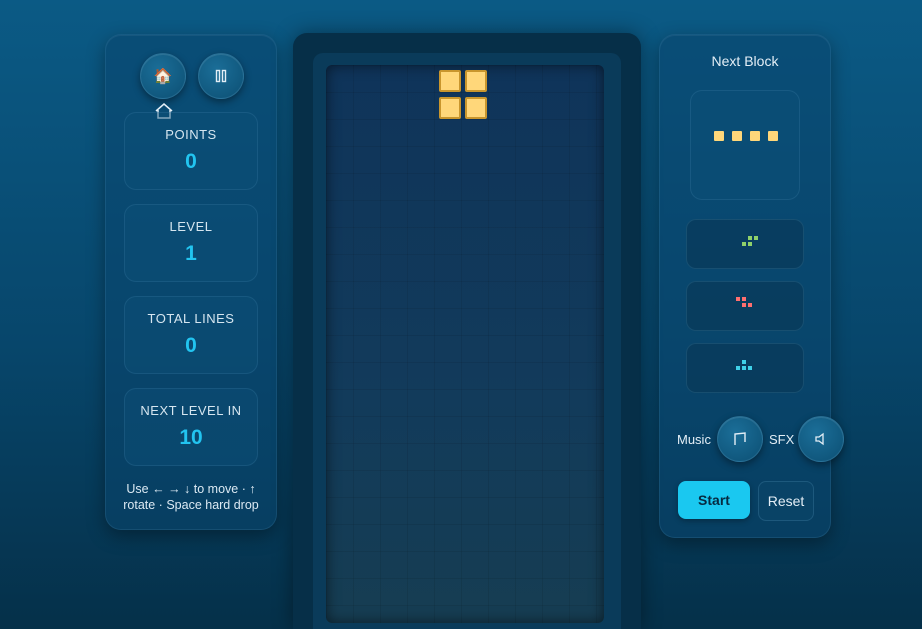  I want to click on next-block-title: Next Block, so click(745, 61).